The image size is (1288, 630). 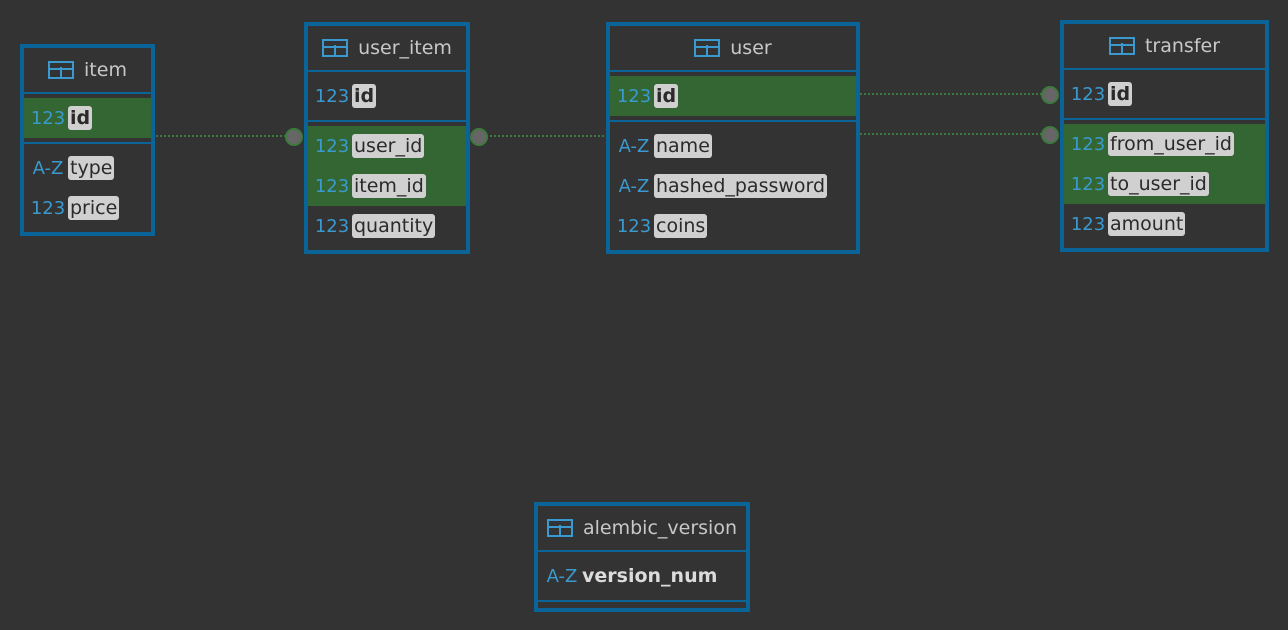 What do you see at coordinates (94, 208) in the screenshot?
I see `column-name: price` at bounding box center [94, 208].